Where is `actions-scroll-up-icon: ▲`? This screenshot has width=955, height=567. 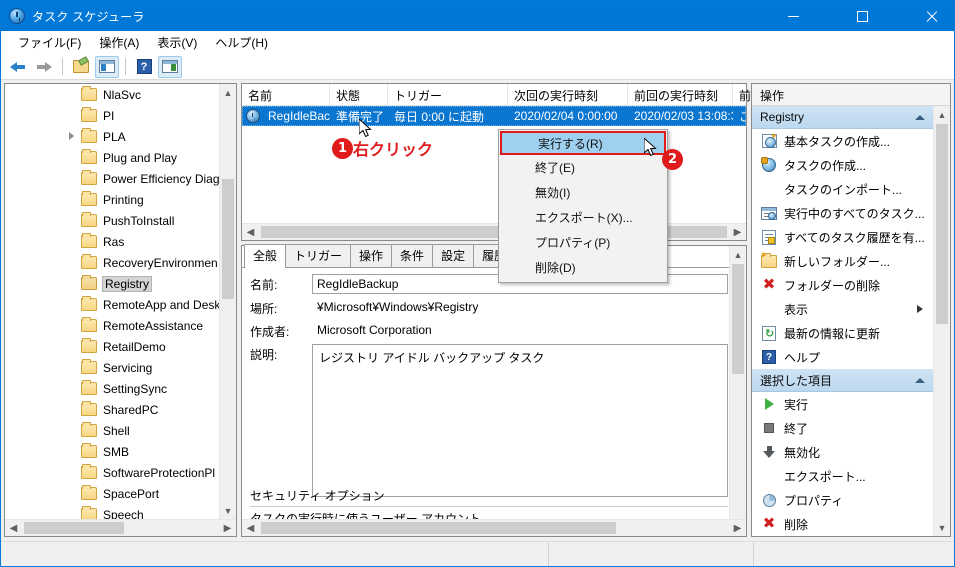 actions-scroll-up-icon: ▲ is located at coordinates (942, 114).